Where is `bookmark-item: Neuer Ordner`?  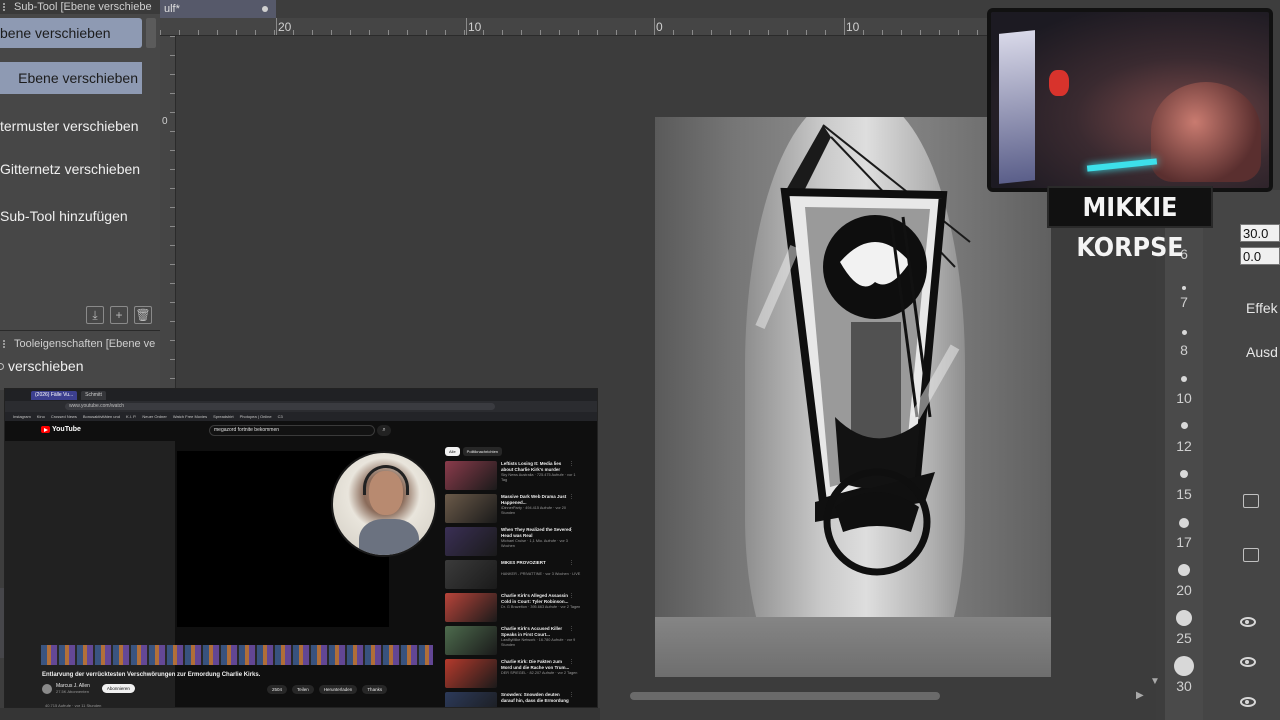 bookmark-item: Neuer Ordner is located at coordinates (154, 416).